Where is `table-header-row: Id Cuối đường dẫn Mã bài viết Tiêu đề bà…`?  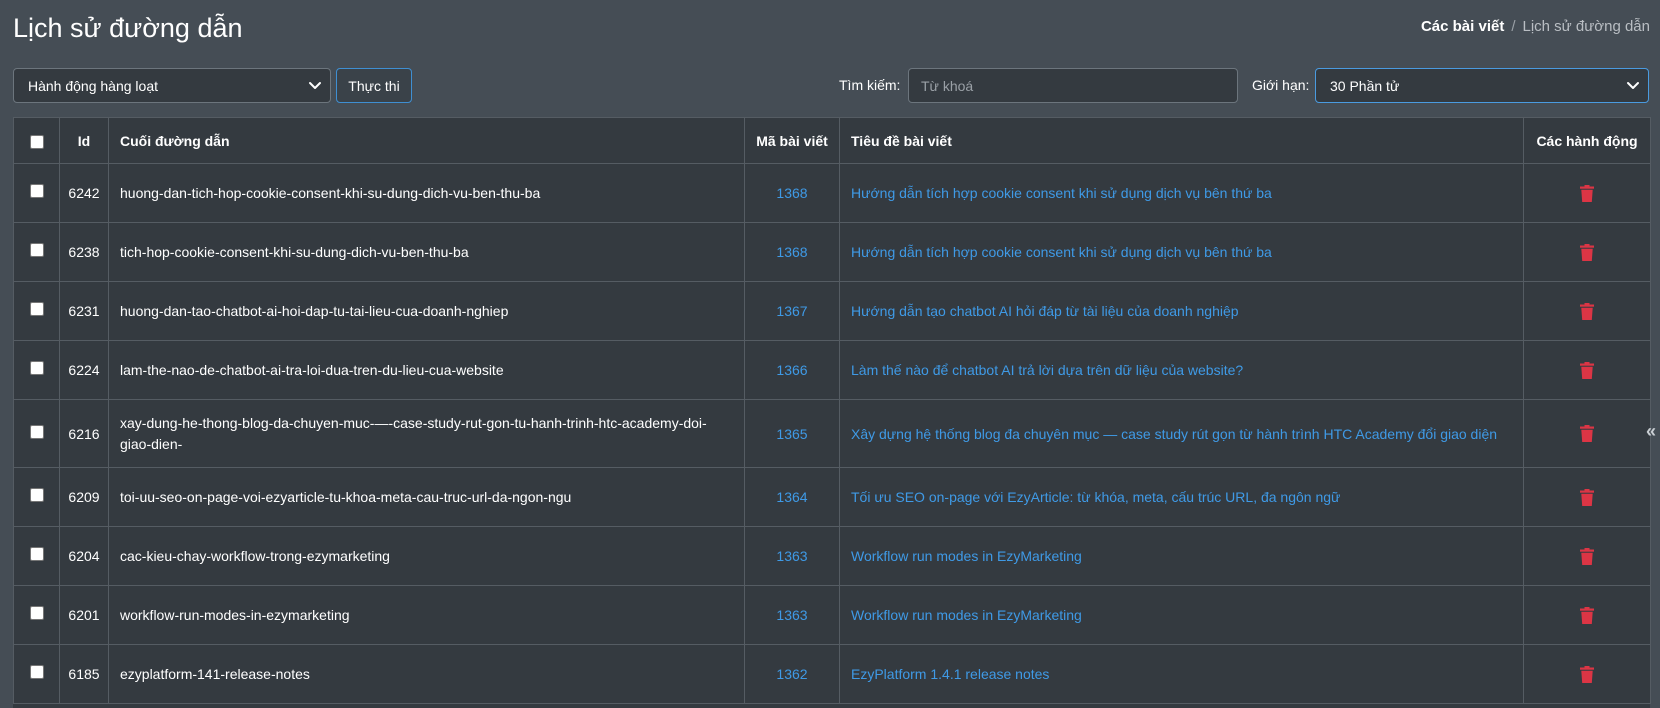
table-header-row: Id Cuối đường dẫn Mã bài viết Tiêu đề bà… is located at coordinates (832, 140).